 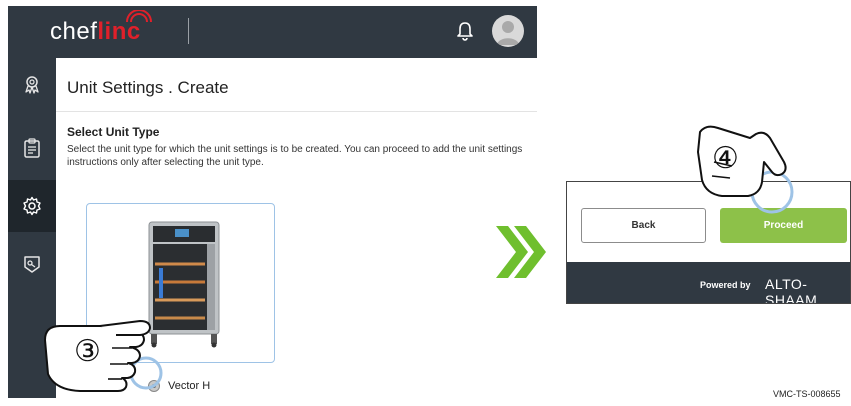 I want to click on alto-shaam-logo: ALTO-SHAAM, so click(x=791, y=290).